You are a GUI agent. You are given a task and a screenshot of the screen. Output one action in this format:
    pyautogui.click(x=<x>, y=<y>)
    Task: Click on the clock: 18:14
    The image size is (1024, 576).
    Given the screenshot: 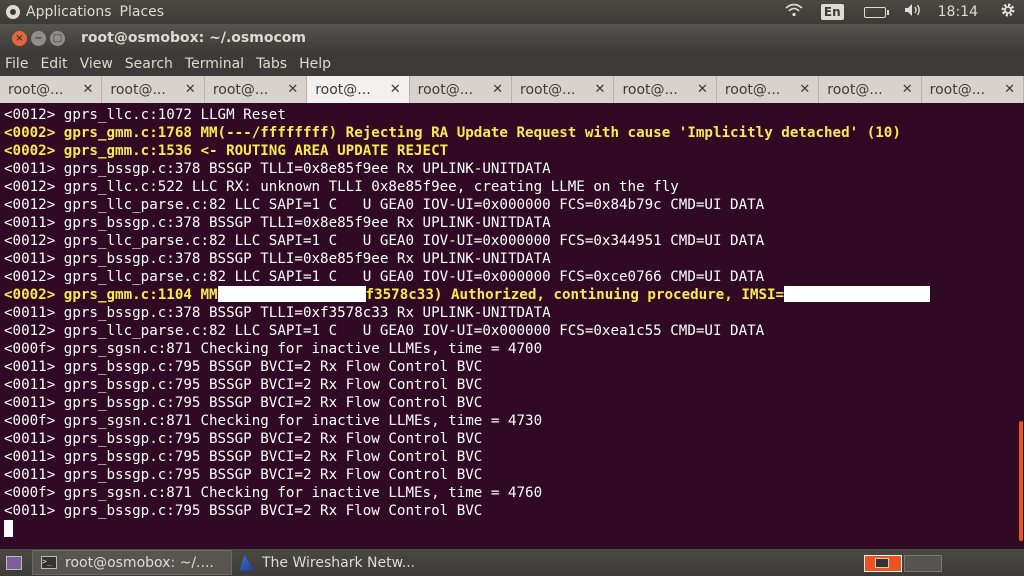 What is the action you would take?
    pyautogui.click(x=958, y=12)
    